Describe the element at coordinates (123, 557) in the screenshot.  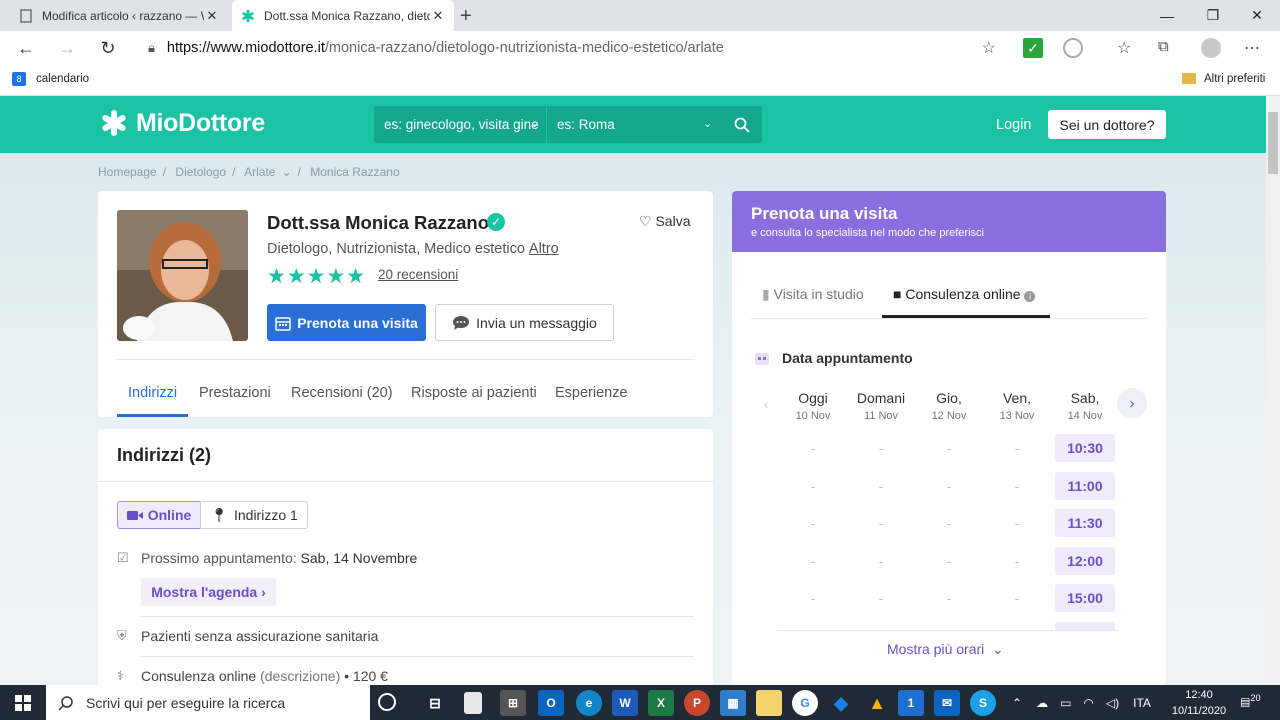
I see `calendar-check-icon: ☑` at that location.